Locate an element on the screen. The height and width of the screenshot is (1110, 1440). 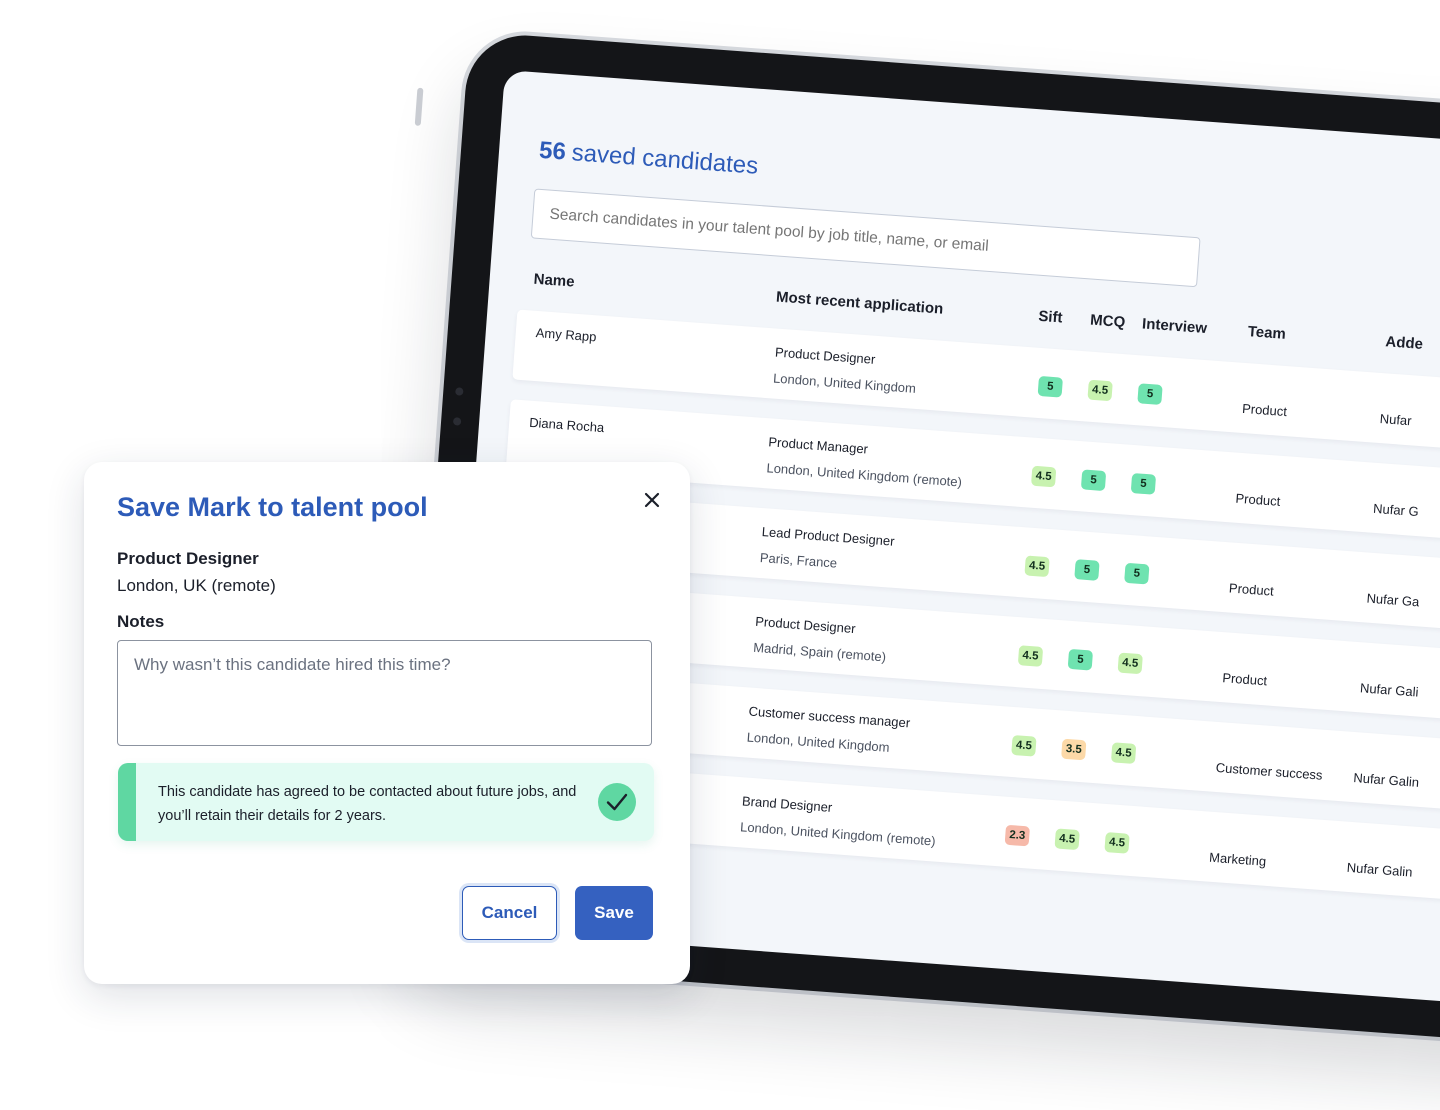
close-icon is located at coordinates (652, 500).